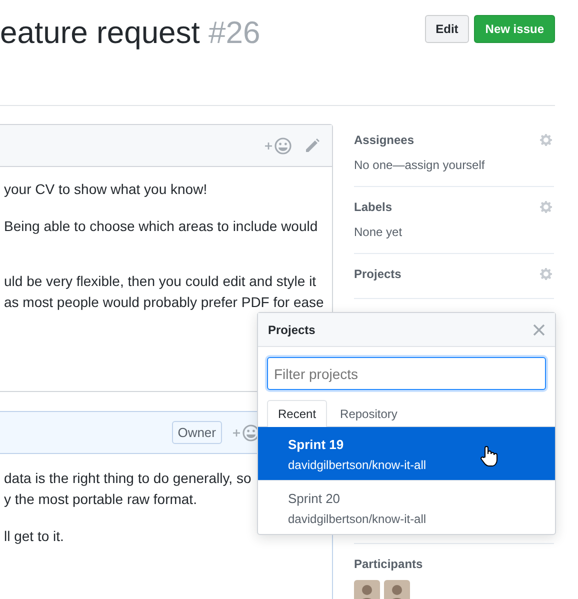 The image size is (578, 599). I want to click on issue-title: eature request #26, so click(130, 33).